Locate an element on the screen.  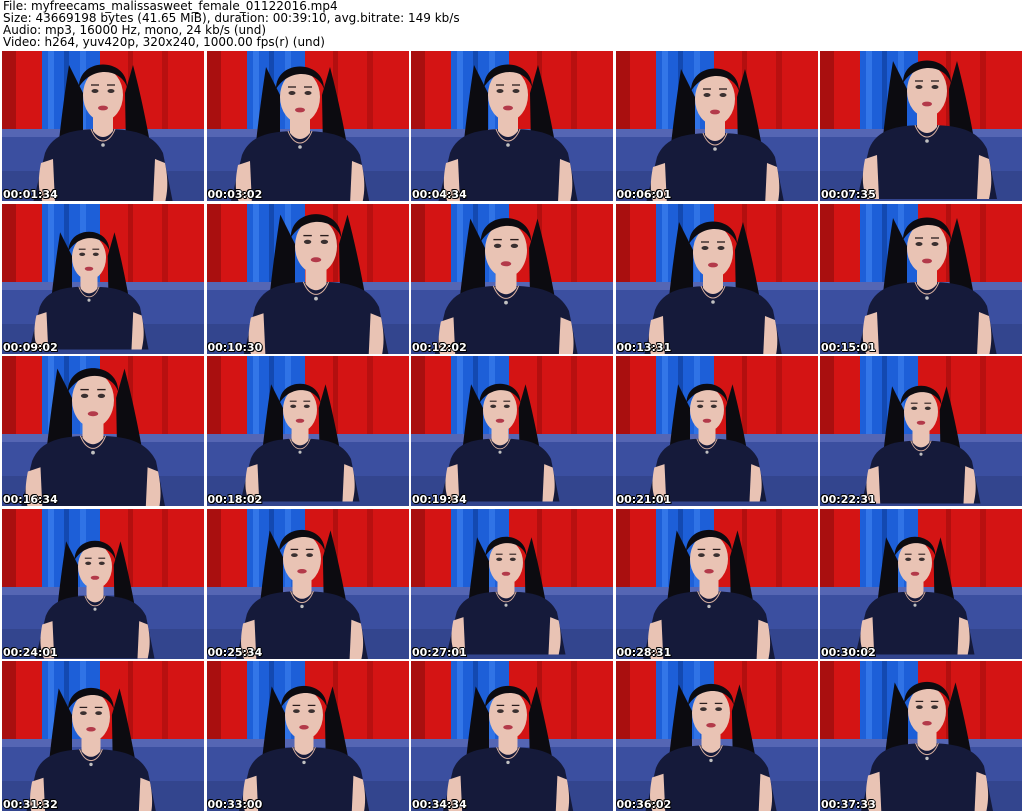
video-thumbnail: 00:31:32 is located at coordinates (103, 736).